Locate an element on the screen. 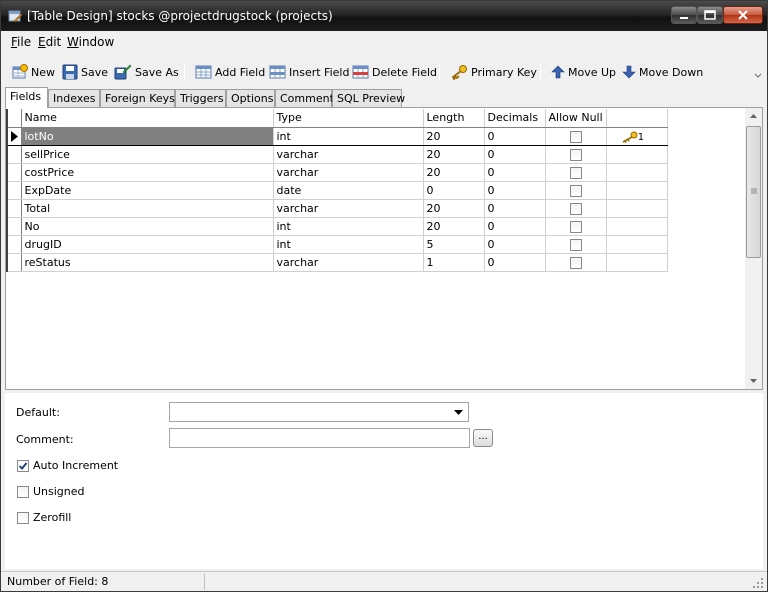 The image size is (768, 592). table-row: lotNo int 20 0 1 is located at coordinates (337, 136).